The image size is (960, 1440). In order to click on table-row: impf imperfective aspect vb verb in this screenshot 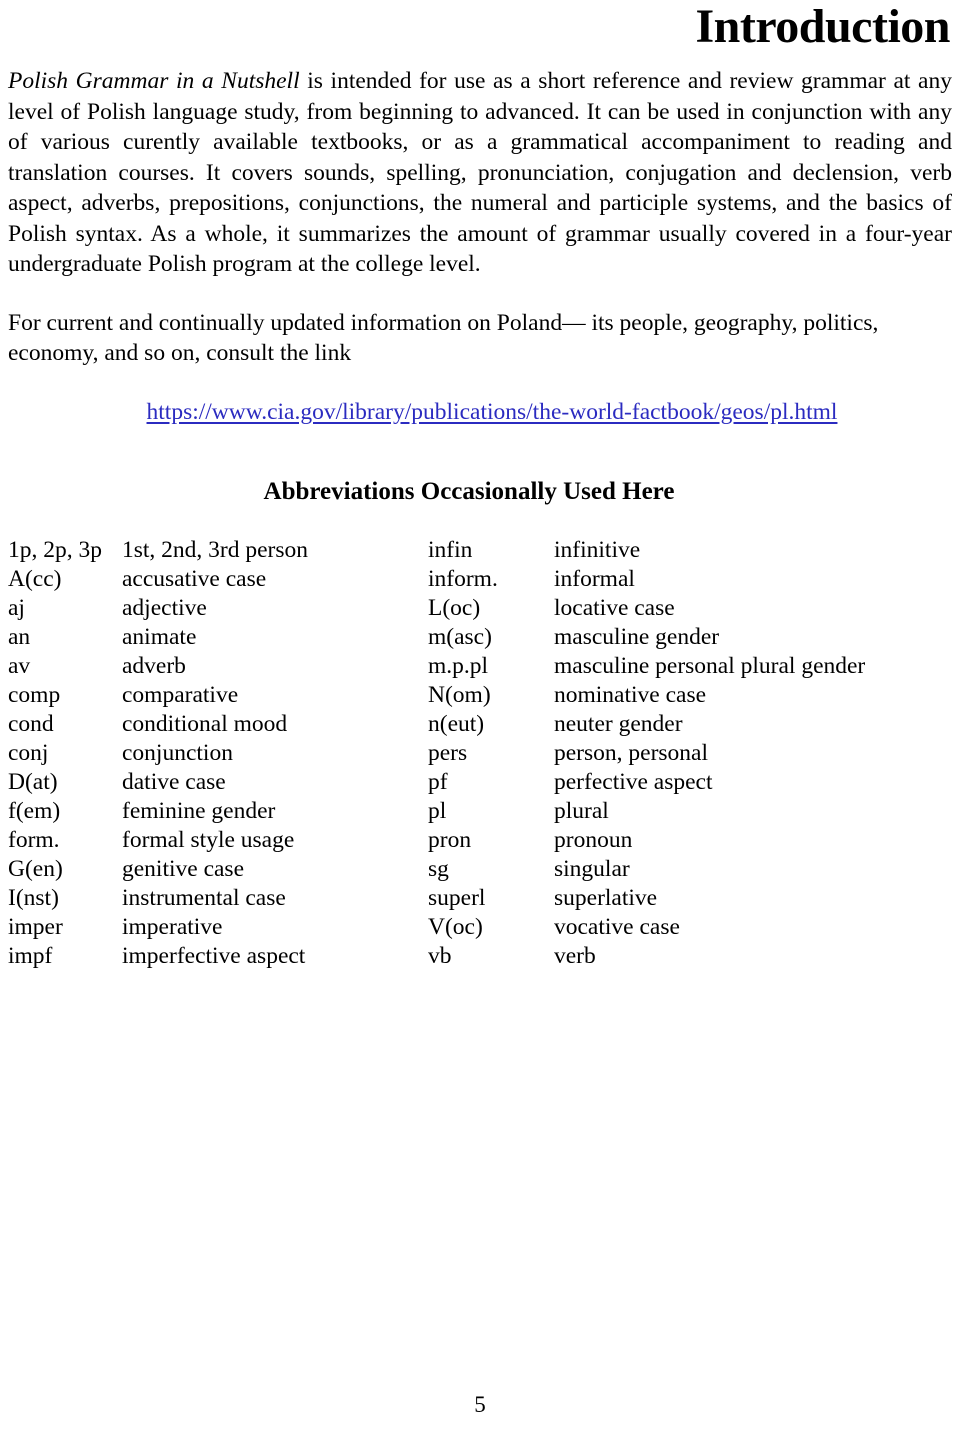, I will do `click(480, 956)`.